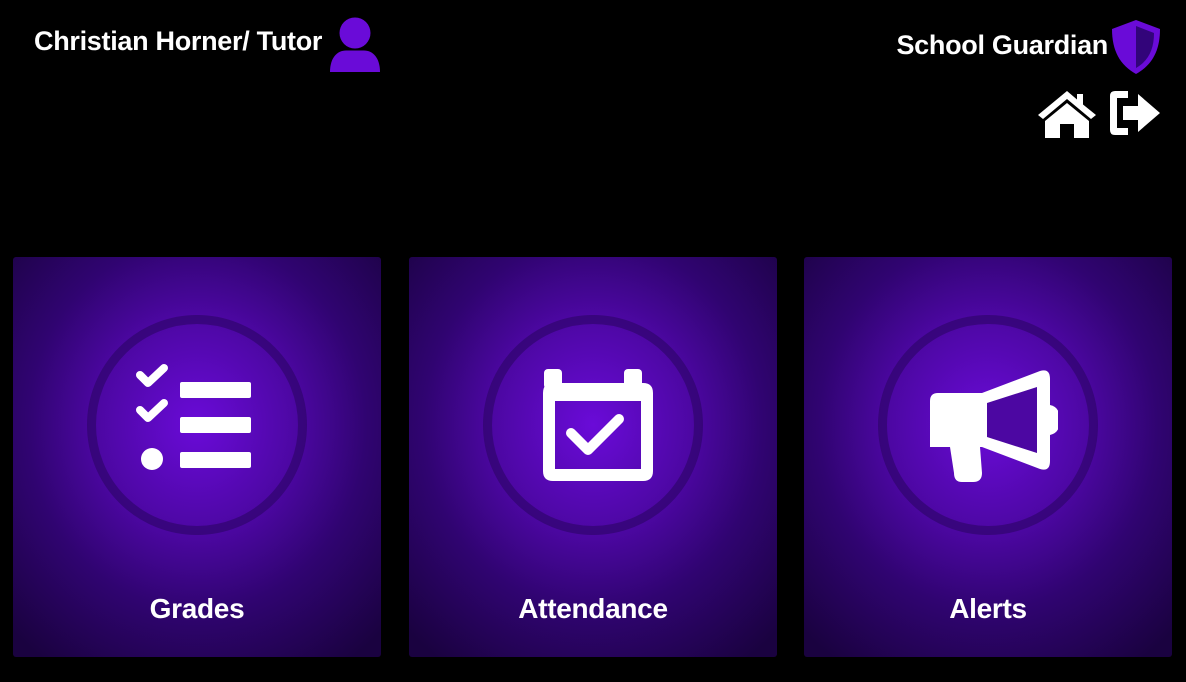  Describe the element at coordinates (1135, 113) in the screenshot. I see `sign-out-icon` at that location.